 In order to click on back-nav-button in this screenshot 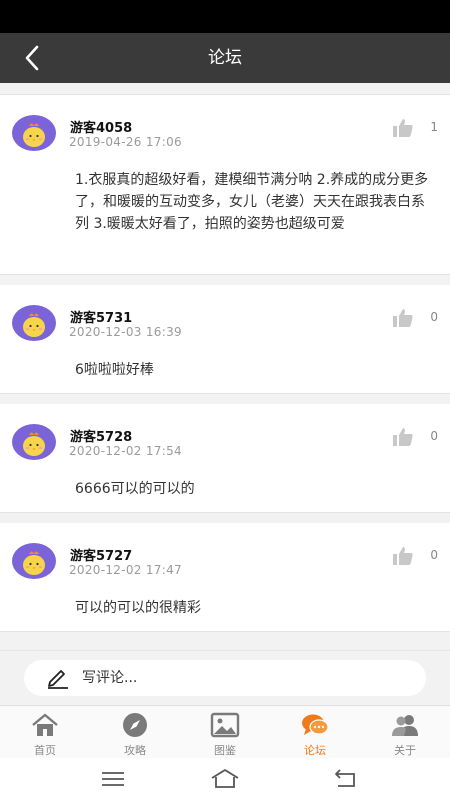, I will do `click(345, 779)`.